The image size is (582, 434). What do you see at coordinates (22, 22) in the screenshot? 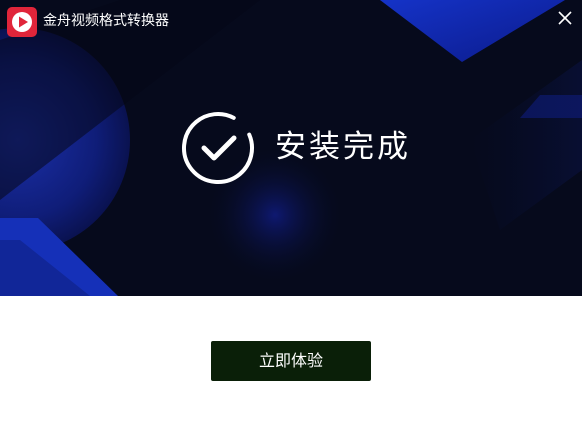
I see `play-logo-icon` at bounding box center [22, 22].